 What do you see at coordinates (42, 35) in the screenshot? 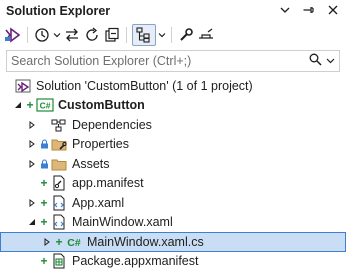
I see `history-icon` at bounding box center [42, 35].